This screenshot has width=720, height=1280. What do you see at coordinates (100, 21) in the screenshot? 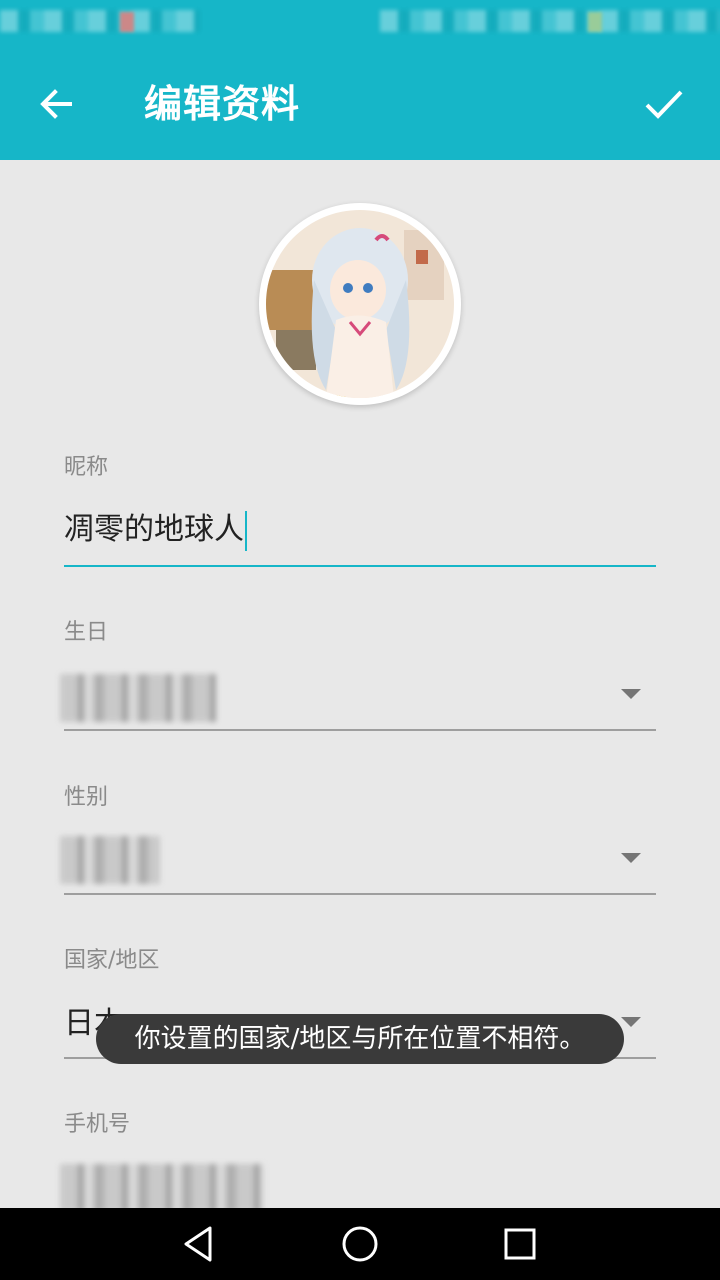
I see `status-bar-blurred-left` at bounding box center [100, 21].